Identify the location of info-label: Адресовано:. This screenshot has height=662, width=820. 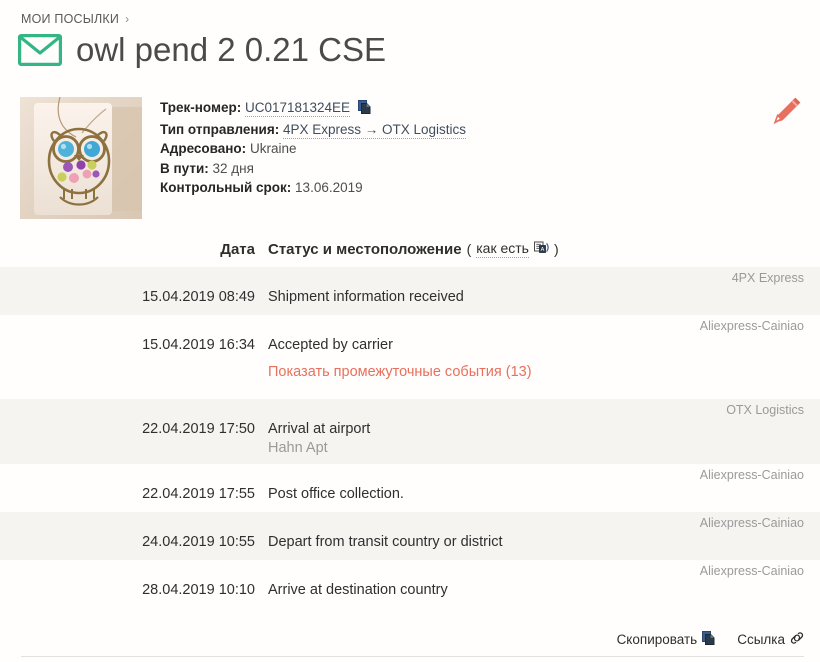
(203, 148).